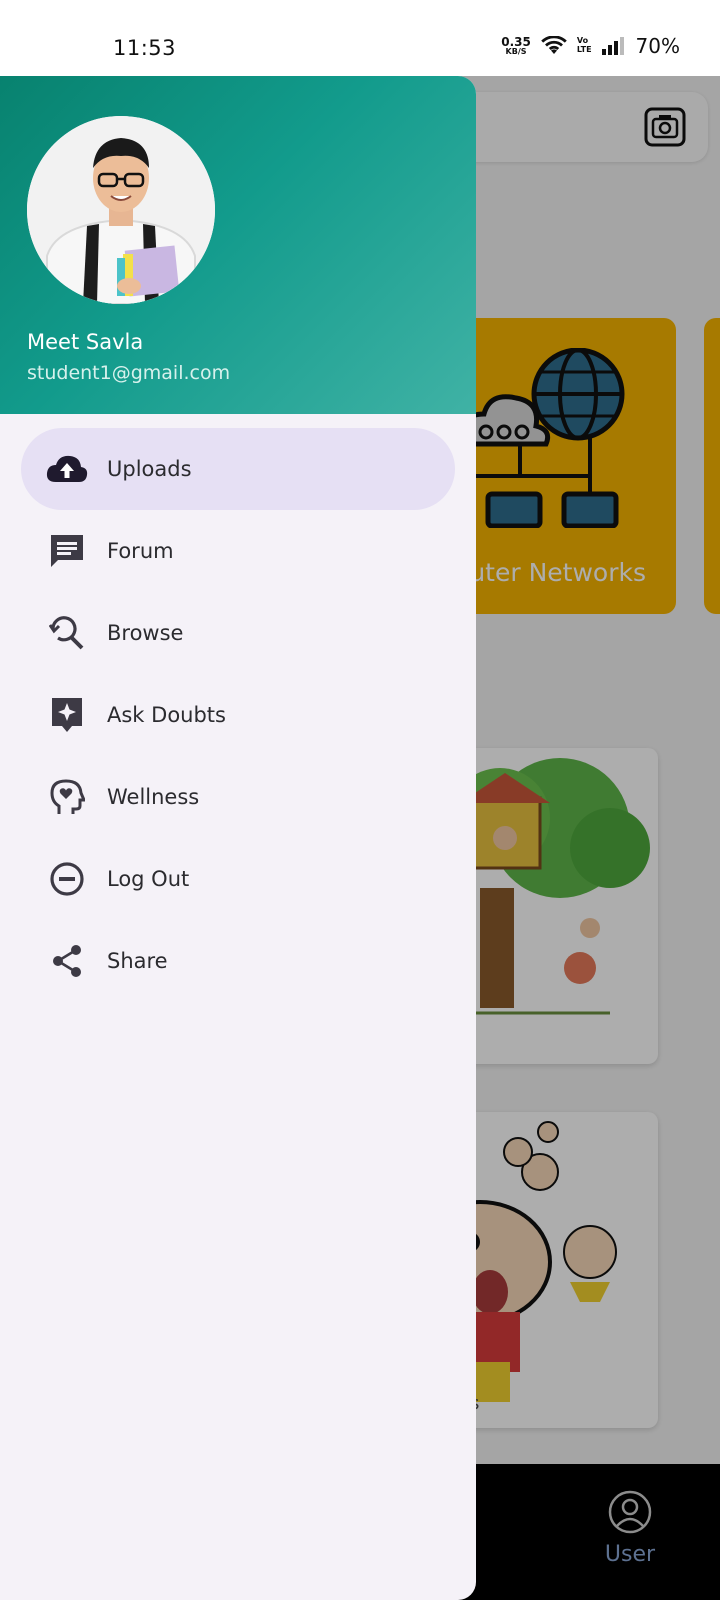 The image size is (720, 1600). I want to click on avatar, so click(121, 210).